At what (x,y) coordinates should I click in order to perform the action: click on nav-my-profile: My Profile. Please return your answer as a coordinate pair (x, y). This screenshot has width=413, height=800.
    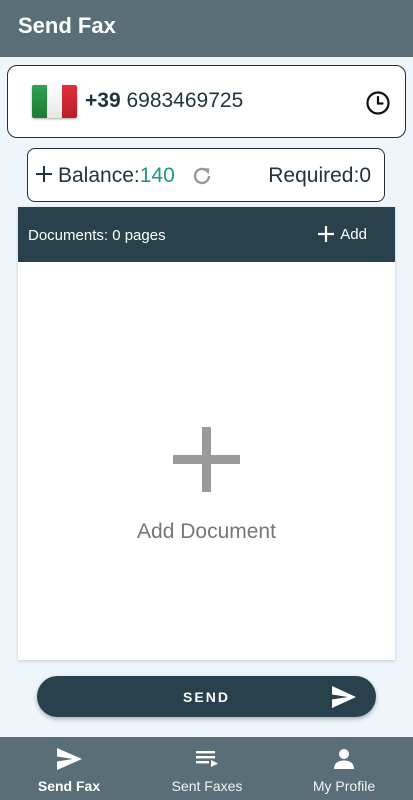
    Looking at the image, I should click on (344, 768).